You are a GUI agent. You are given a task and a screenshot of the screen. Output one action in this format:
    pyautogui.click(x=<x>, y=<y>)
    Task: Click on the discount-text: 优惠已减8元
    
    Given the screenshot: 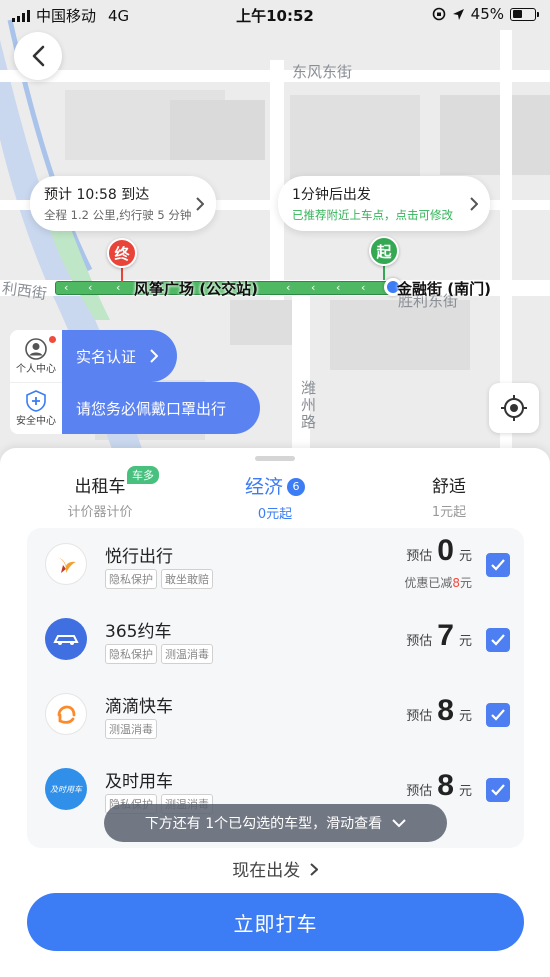 What is the action you would take?
    pyautogui.click(x=438, y=582)
    